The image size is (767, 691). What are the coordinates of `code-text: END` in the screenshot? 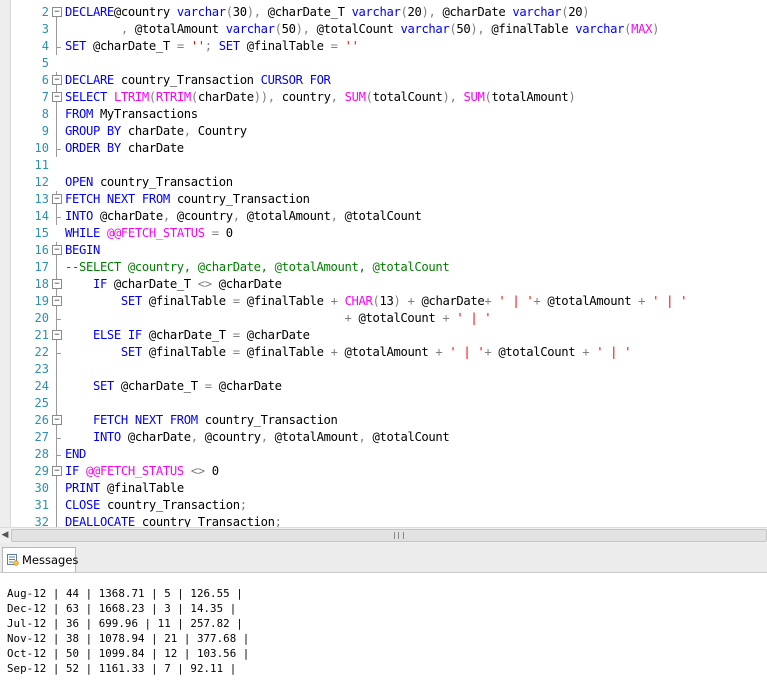 It's located at (75, 454).